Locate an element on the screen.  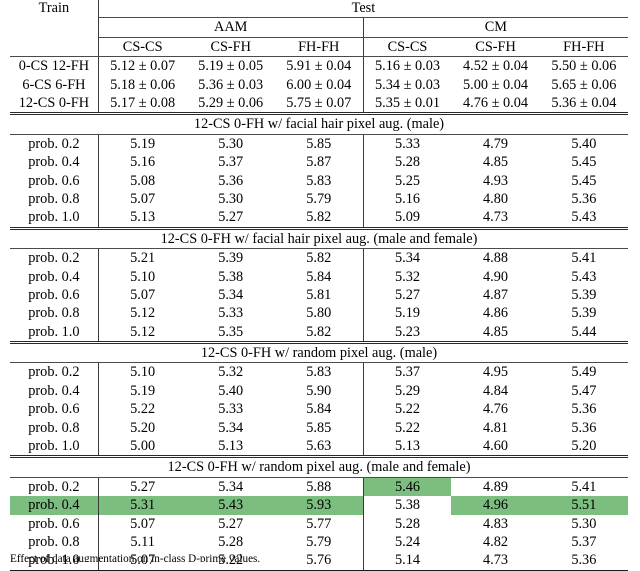
cell-value: 4.82 is located at coordinates (496, 541).